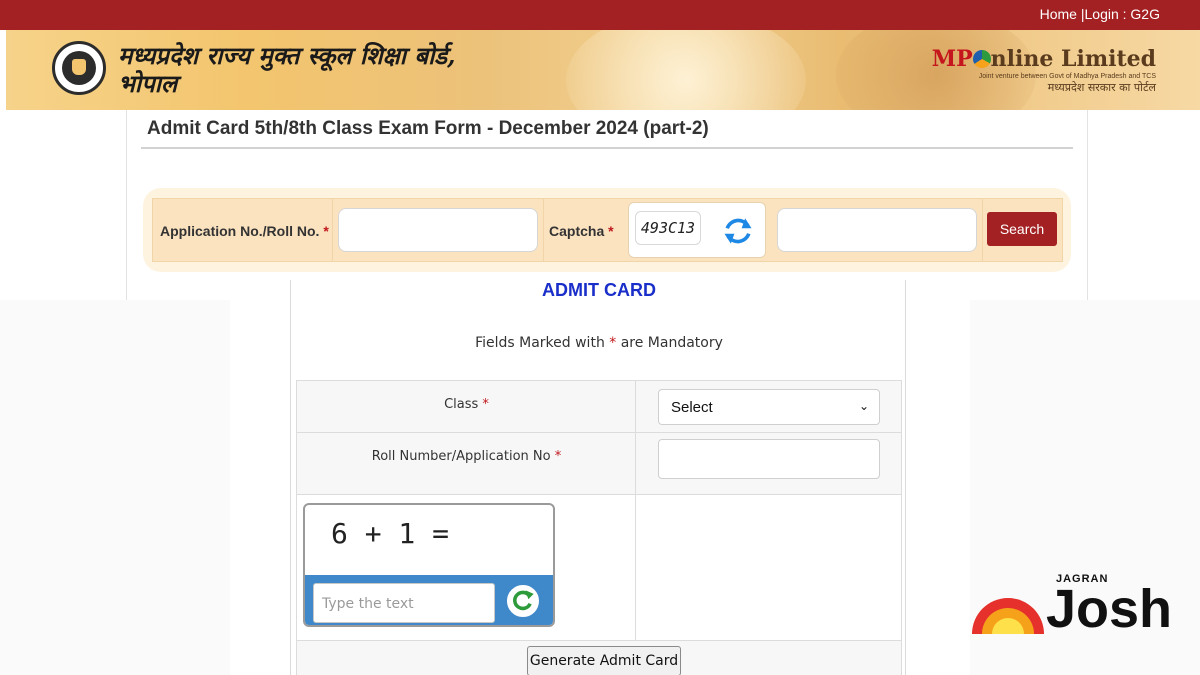 The image size is (1200, 675). I want to click on josh-logo-icon, so click(1008, 616).